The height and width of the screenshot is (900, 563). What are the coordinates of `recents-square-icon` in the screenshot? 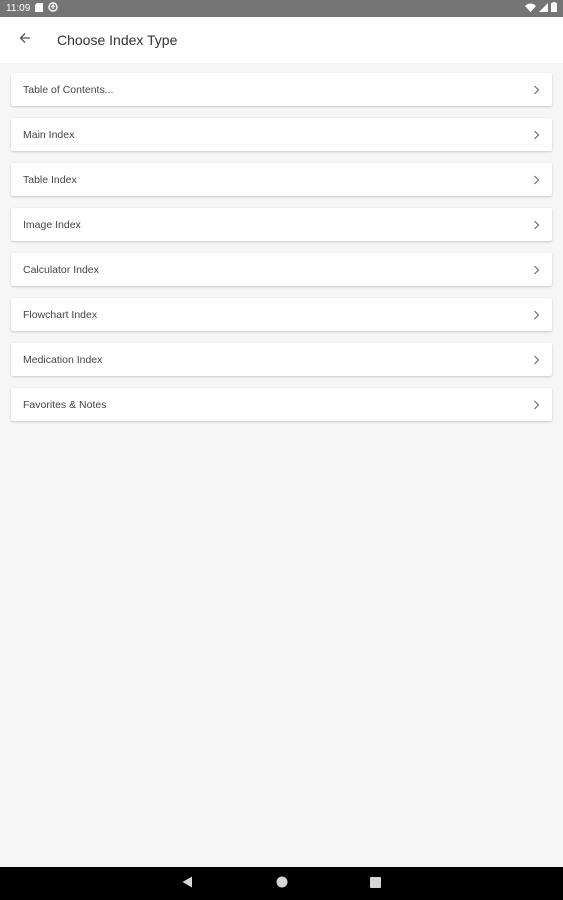 It's located at (375, 884).